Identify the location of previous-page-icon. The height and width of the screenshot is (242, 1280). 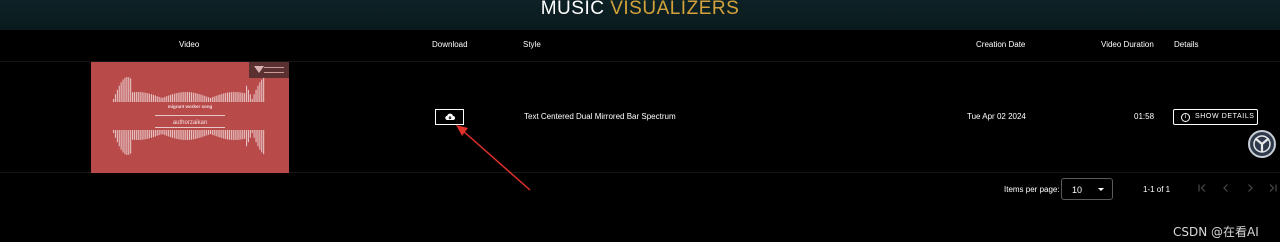
(1226, 188).